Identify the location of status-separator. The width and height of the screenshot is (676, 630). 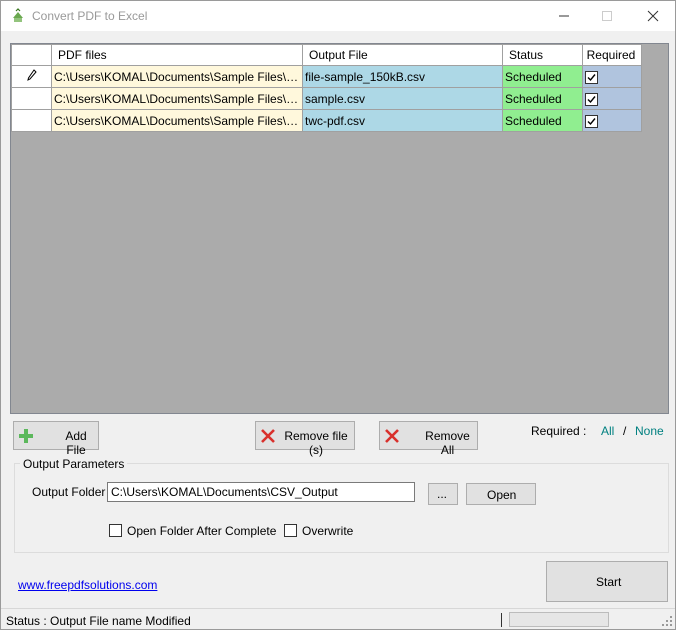
(501, 620).